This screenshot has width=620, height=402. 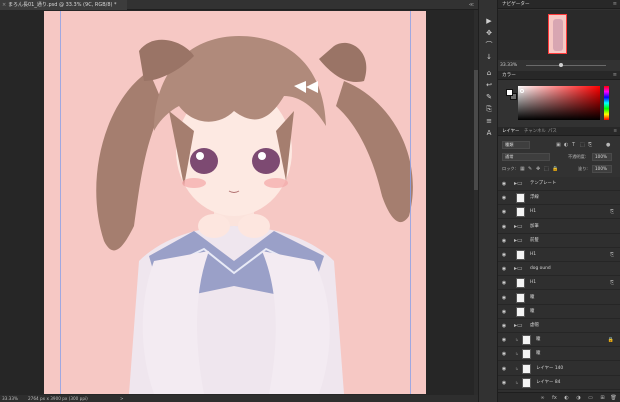 What do you see at coordinates (489, 45) in the screenshot?
I see `lasso-tool-icon: ⌒` at bounding box center [489, 45].